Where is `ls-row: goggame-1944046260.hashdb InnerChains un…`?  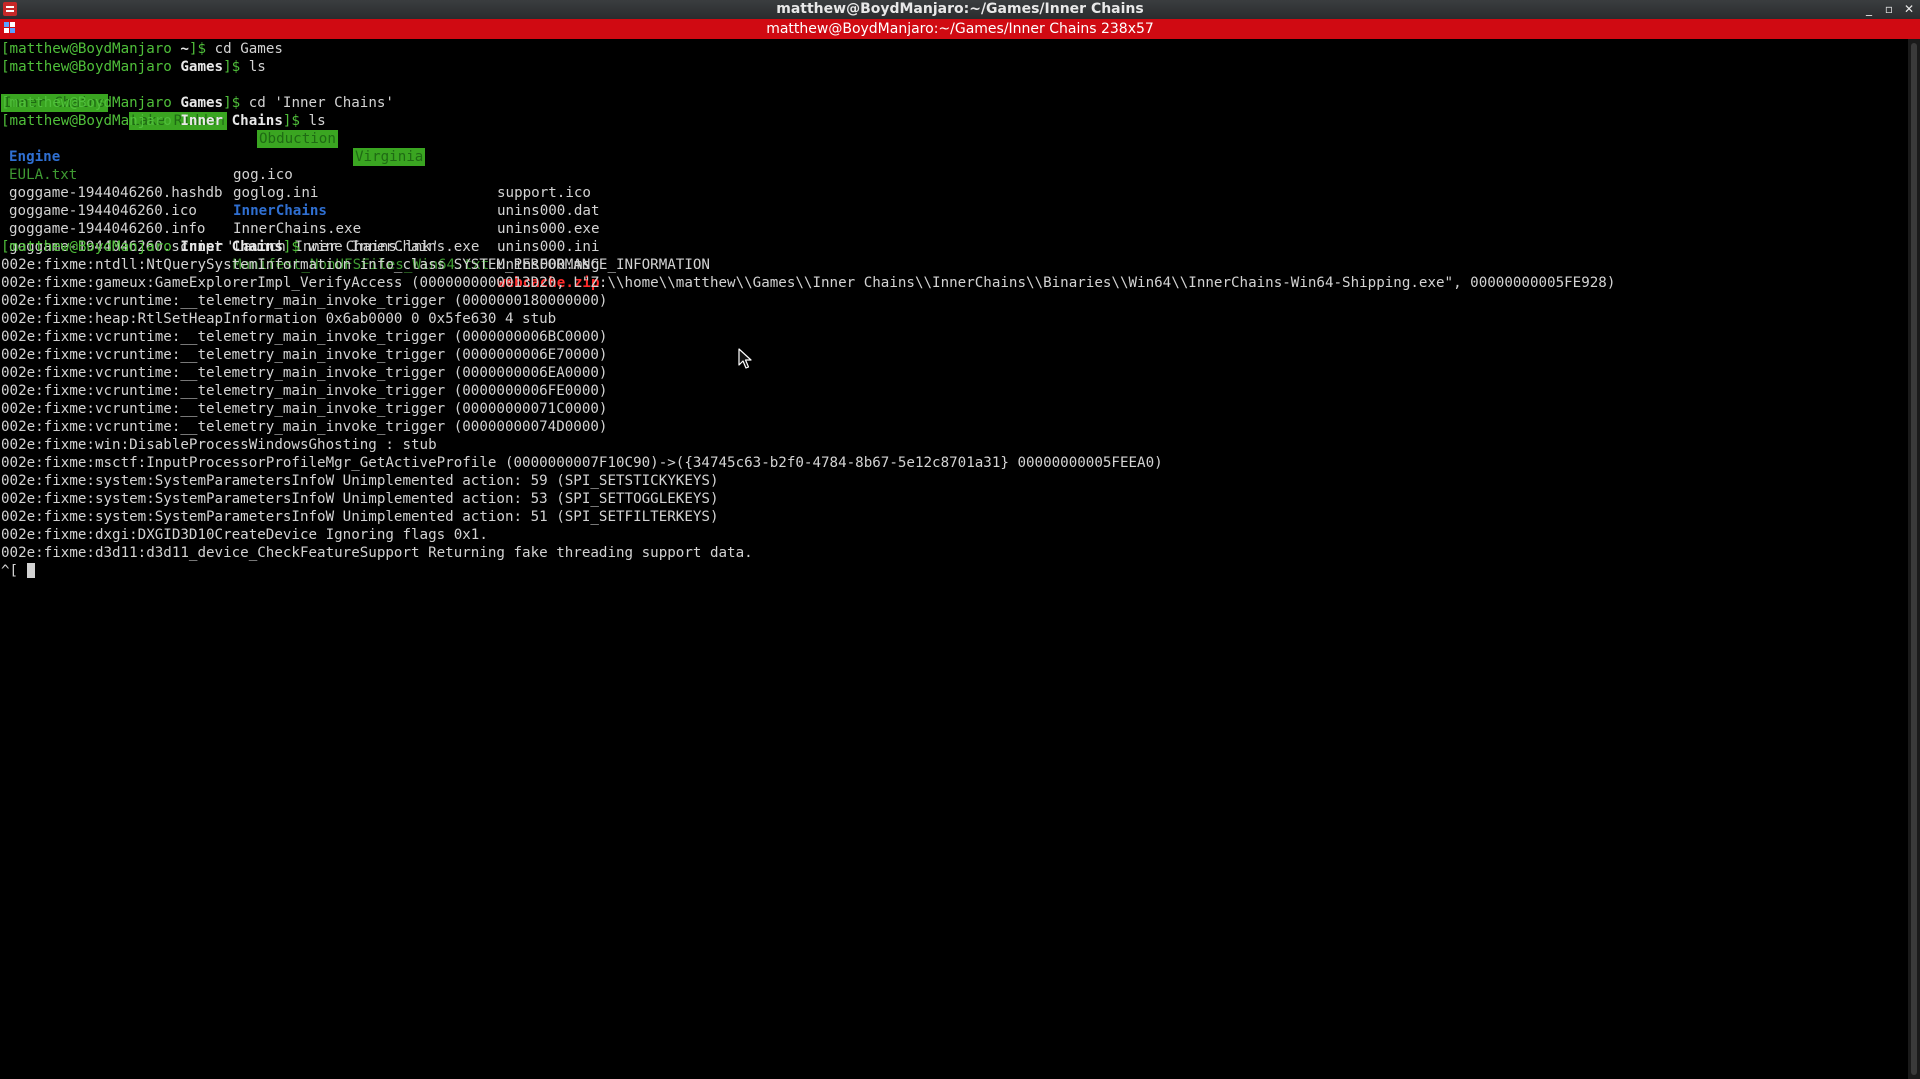 ls-row: goggame-1944046260.hashdb InnerChains un… is located at coordinates (351, 201).